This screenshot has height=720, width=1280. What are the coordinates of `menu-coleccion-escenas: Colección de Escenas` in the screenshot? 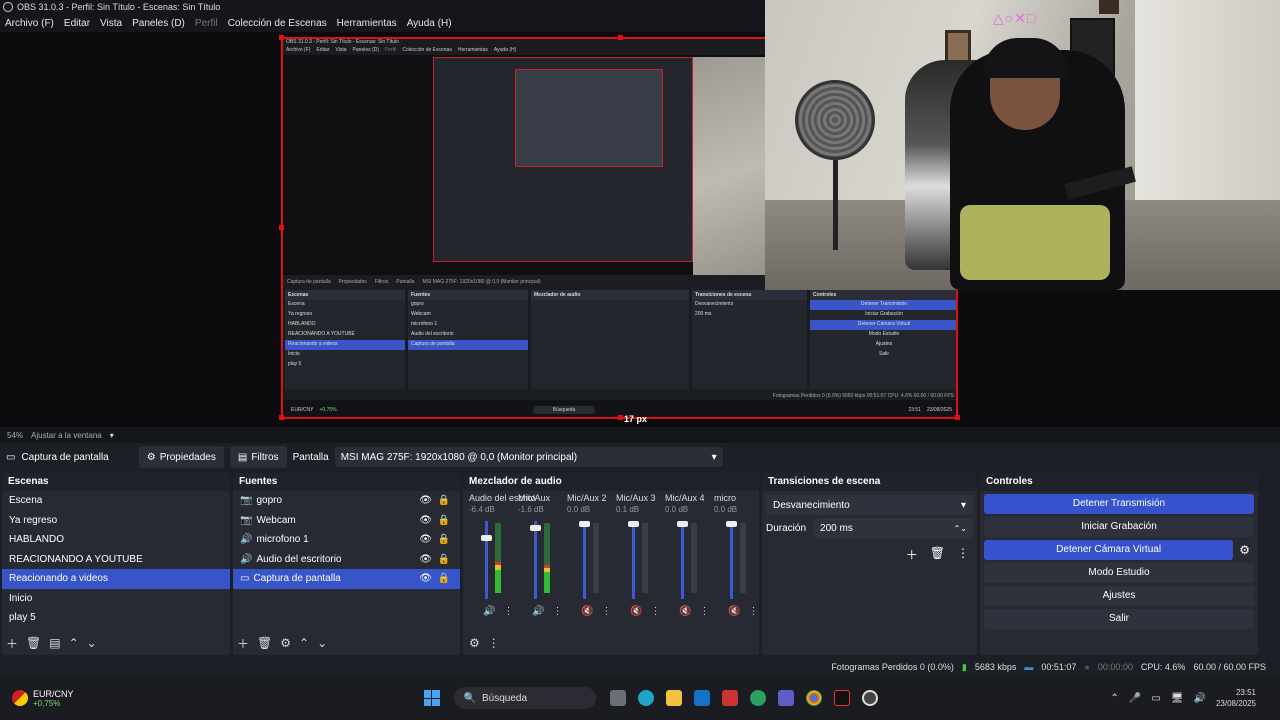 It's located at (277, 23).